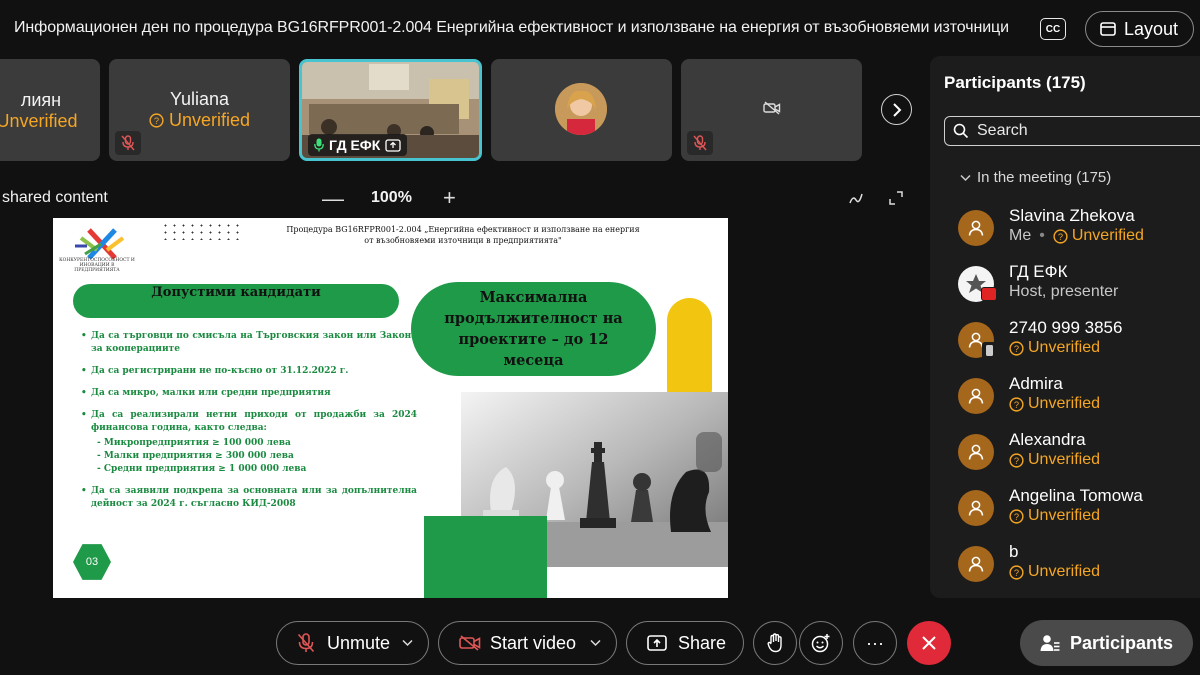 The height and width of the screenshot is (675, 1200). Describe the element at coordinates (391, 197) in the screenshot. I see `zoom-level: 100%` at that location.